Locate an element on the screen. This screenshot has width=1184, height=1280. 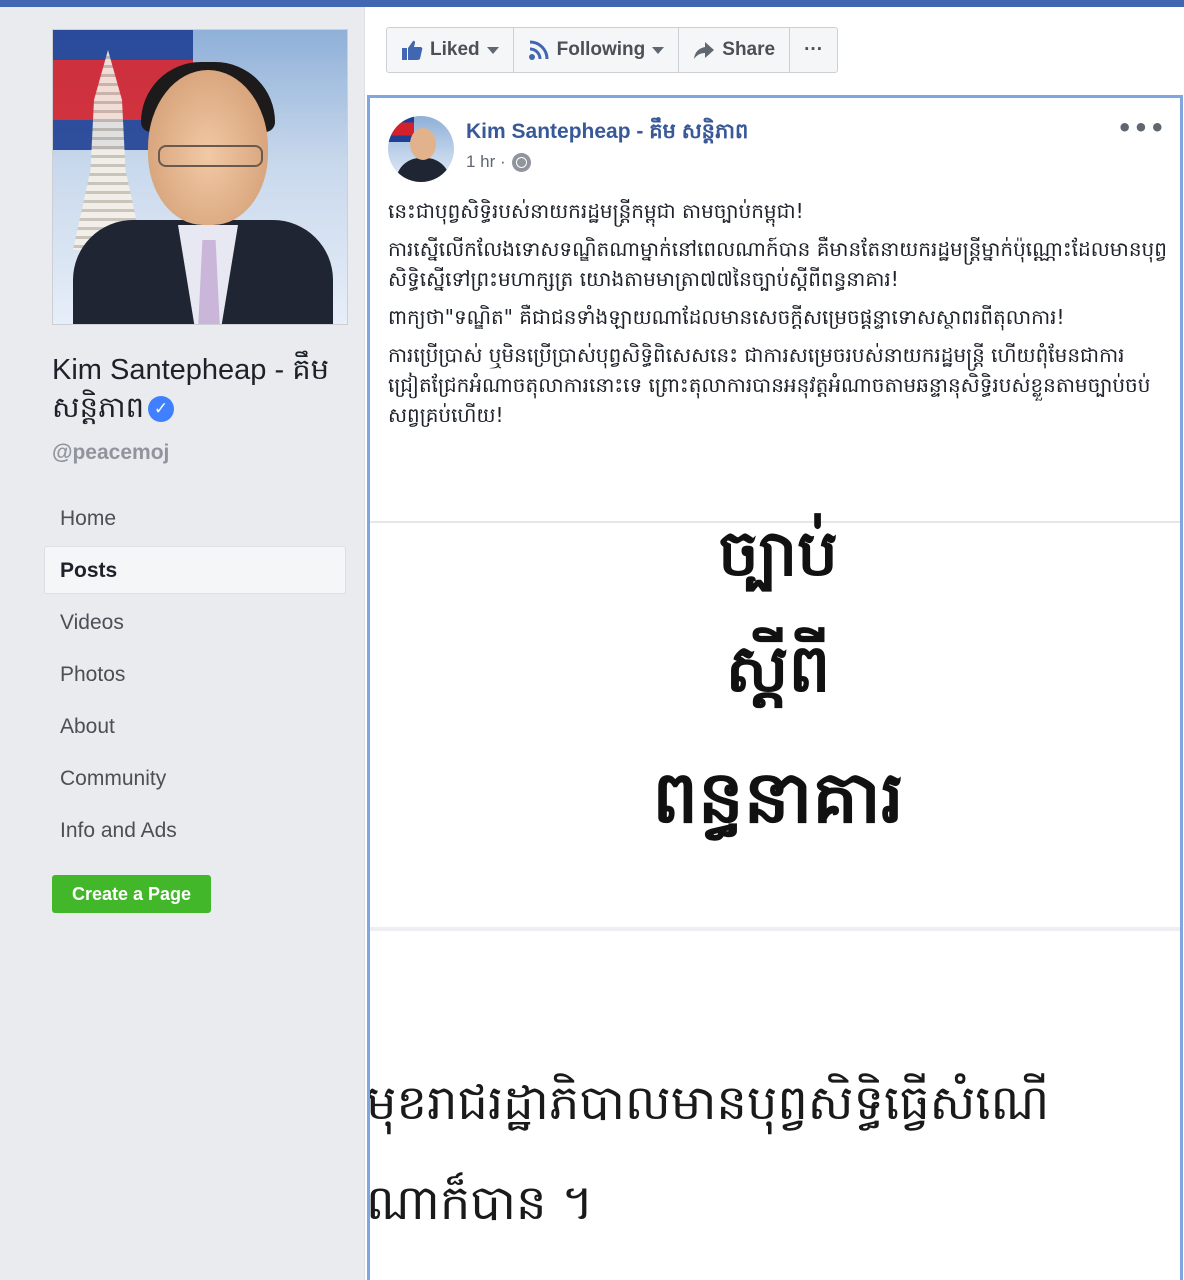
author-avatar is located at coordinates (421, 149).